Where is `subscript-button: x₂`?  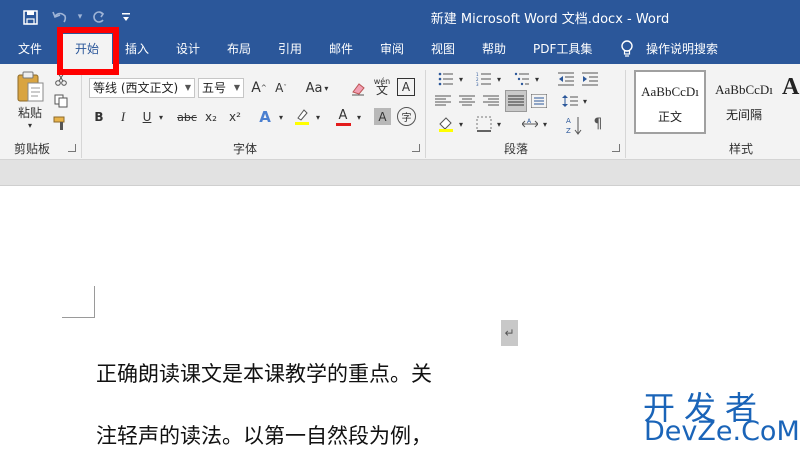
subscript-button: x₂ is located at coordinates (211, 117).